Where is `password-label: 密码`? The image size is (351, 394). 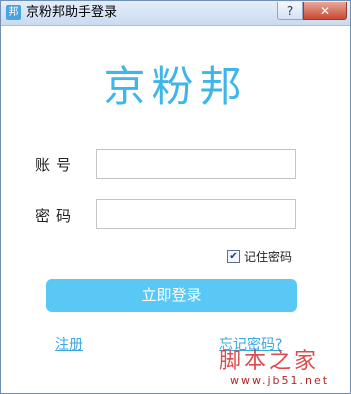 password-label: 密码 is located at coordinates (56, 216).